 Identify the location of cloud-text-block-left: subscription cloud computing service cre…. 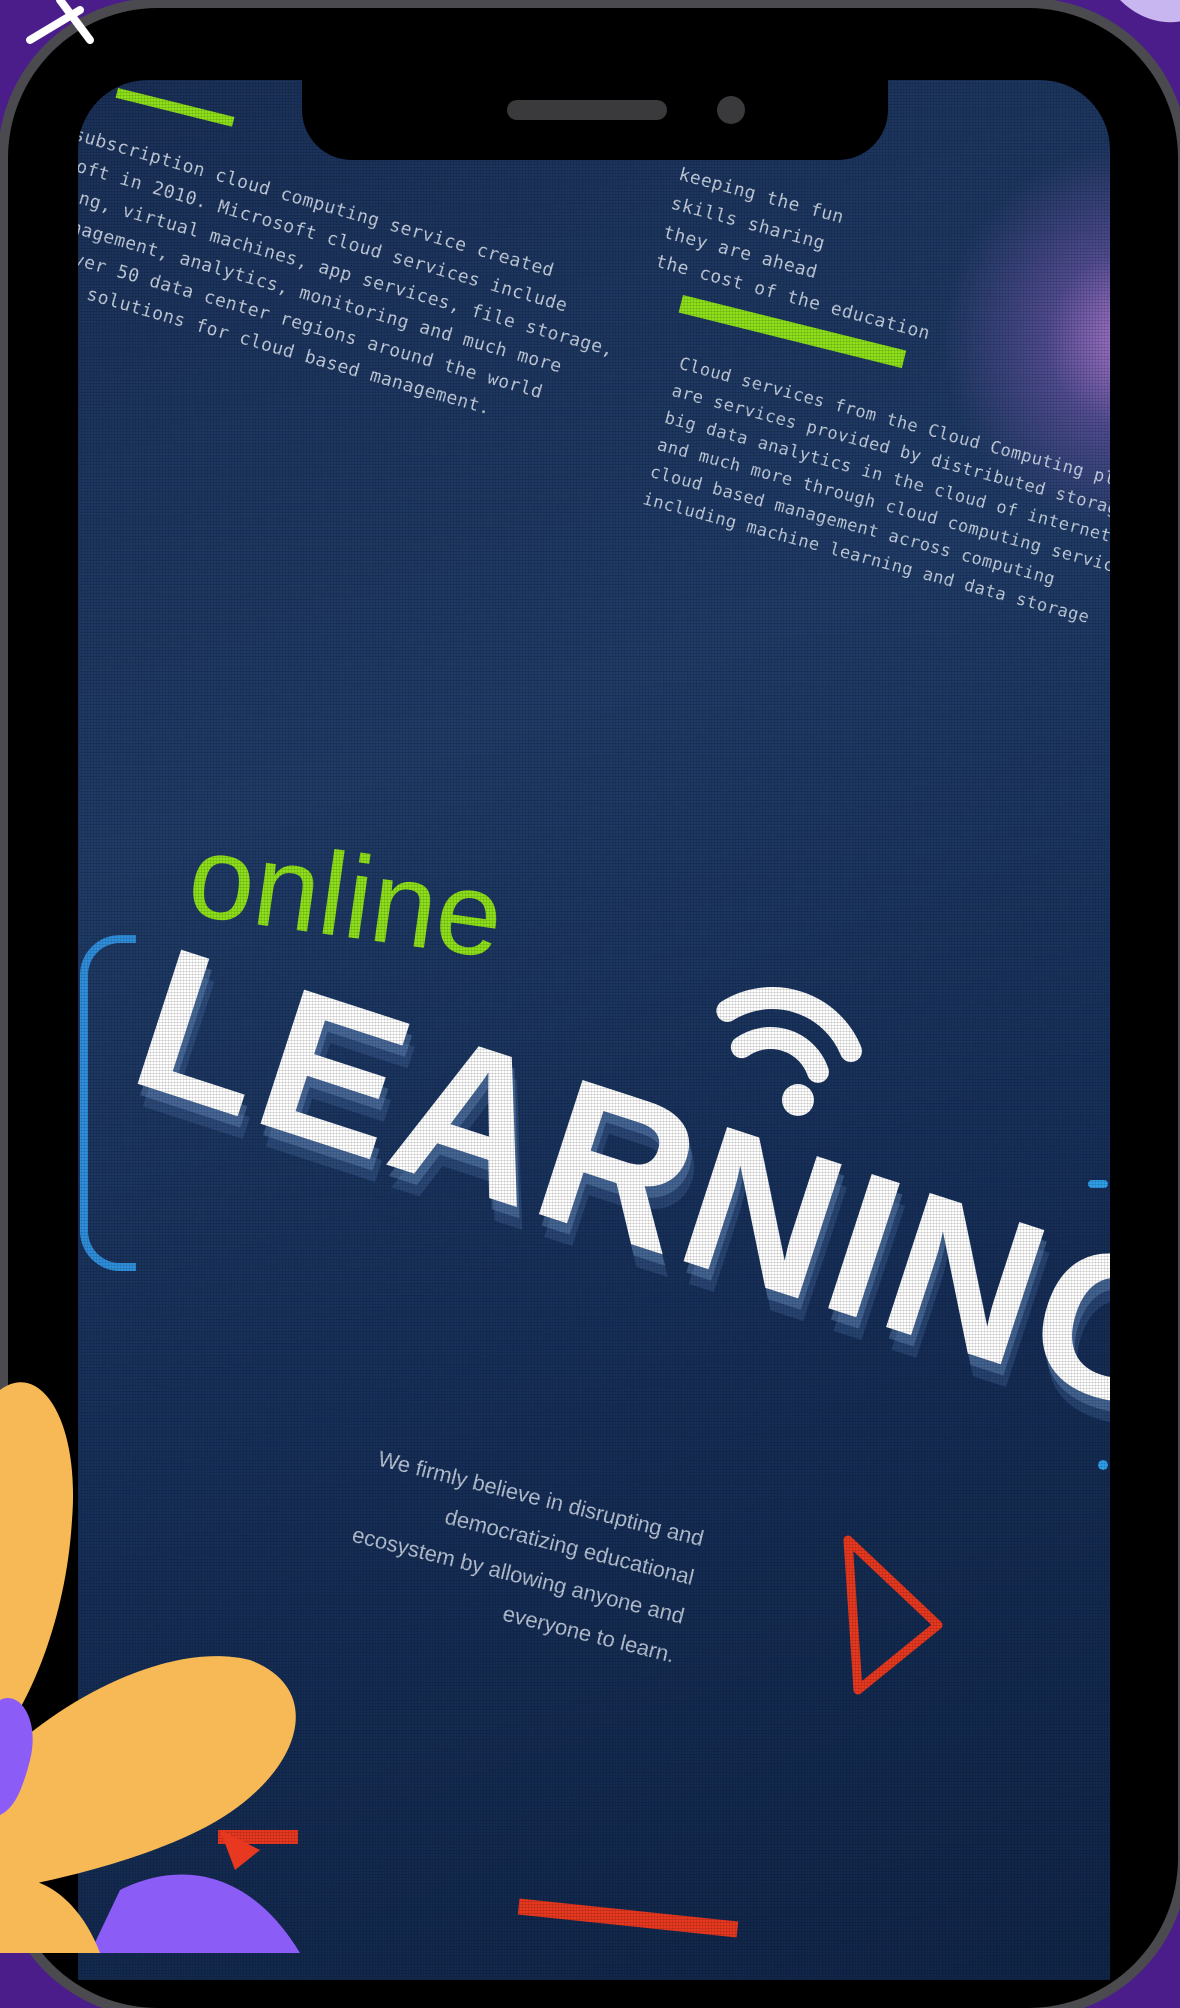
(356, 286).